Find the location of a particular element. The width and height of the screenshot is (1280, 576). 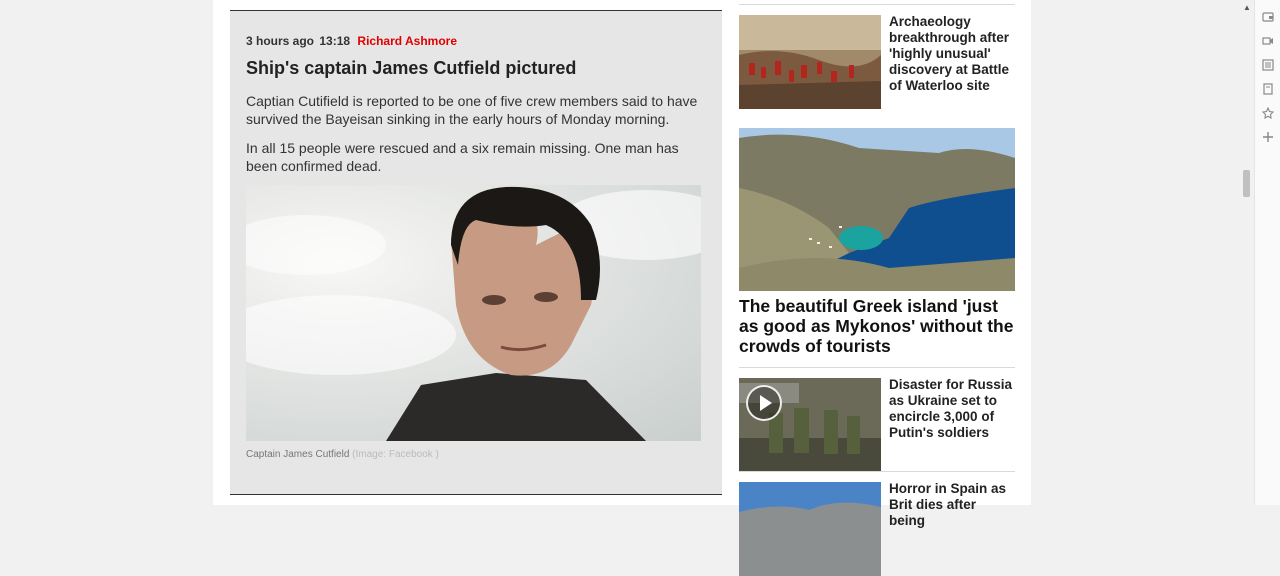

wallet-icon is located at coordinates (1268, 17).